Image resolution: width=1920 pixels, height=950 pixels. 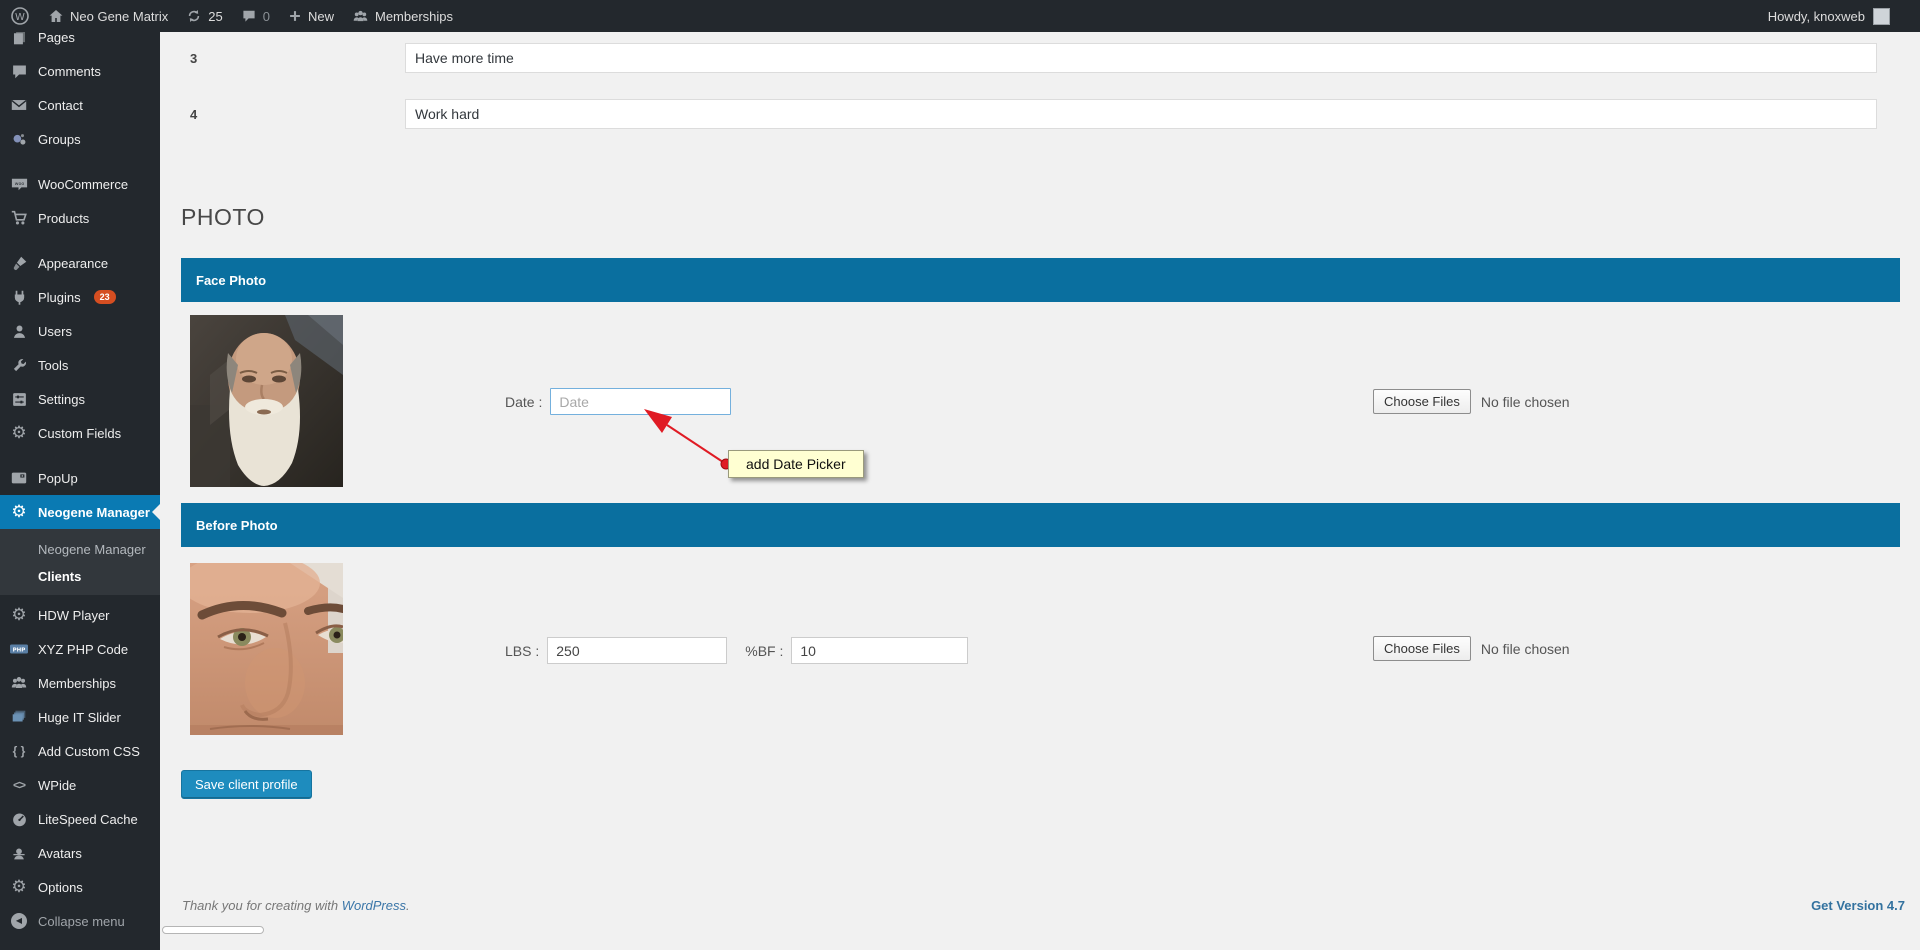 I want to click on svg-text: W, so click(x=20, y=17).